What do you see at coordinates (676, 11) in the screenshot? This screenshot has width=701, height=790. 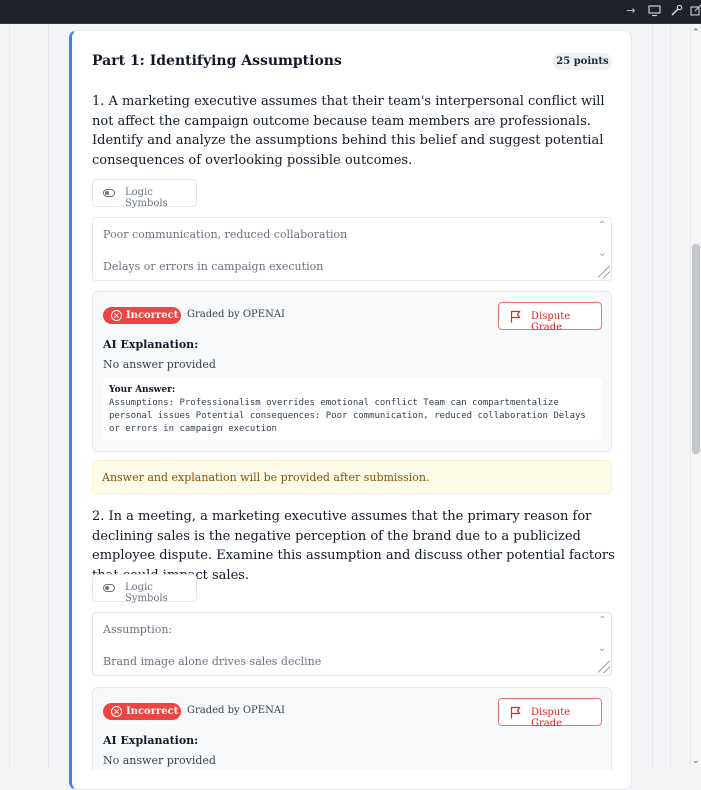 I see `wrench-icon` at bounding box center [676, 11].